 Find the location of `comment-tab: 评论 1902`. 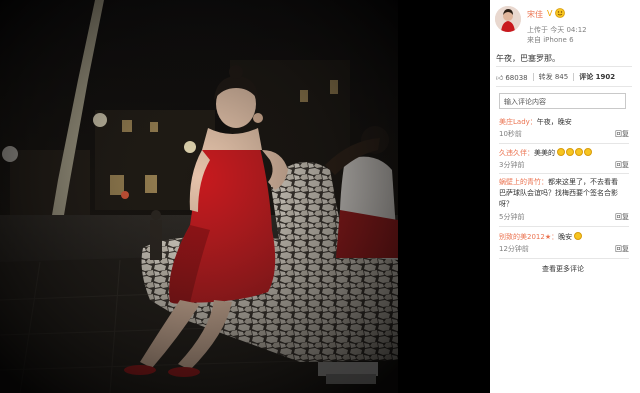

comment-tab: 评论 1902 is located at coordinates (597, 77).